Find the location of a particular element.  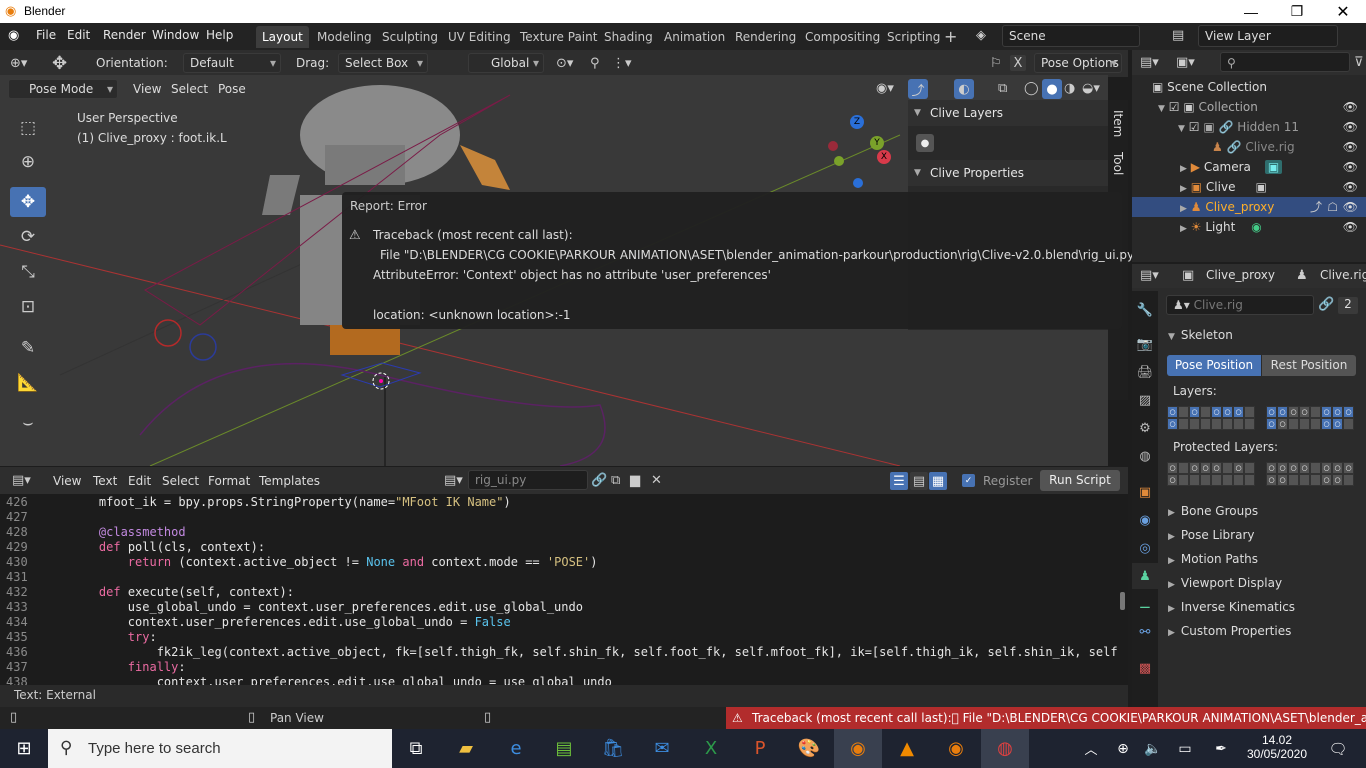

rendered-shading-icon: ◒▾ is located at coordinates (1091, 88).